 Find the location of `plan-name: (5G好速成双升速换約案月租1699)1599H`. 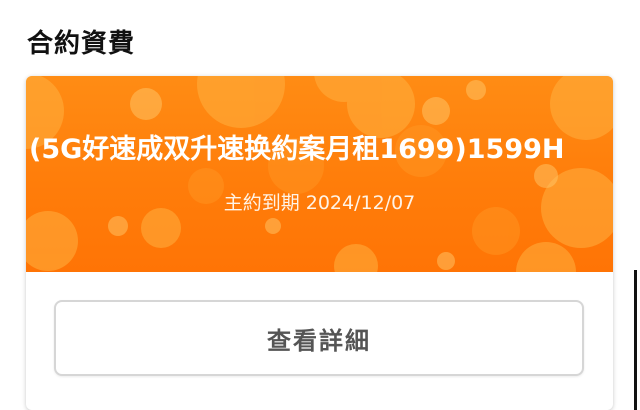

plan-name: (5G好速成双升速换約案月租1699)1599H is located at coordinates (297, 149).